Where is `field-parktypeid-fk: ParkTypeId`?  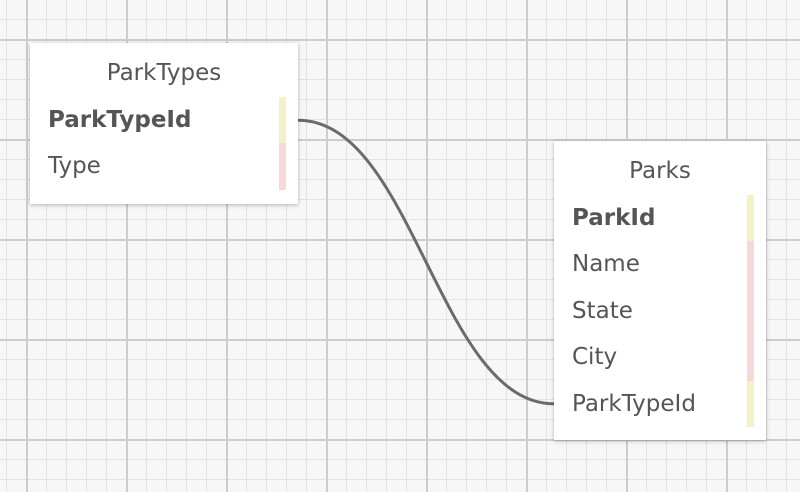
field-parktypeid-fk: ParkTypeId is located at coordinates (660, 403).